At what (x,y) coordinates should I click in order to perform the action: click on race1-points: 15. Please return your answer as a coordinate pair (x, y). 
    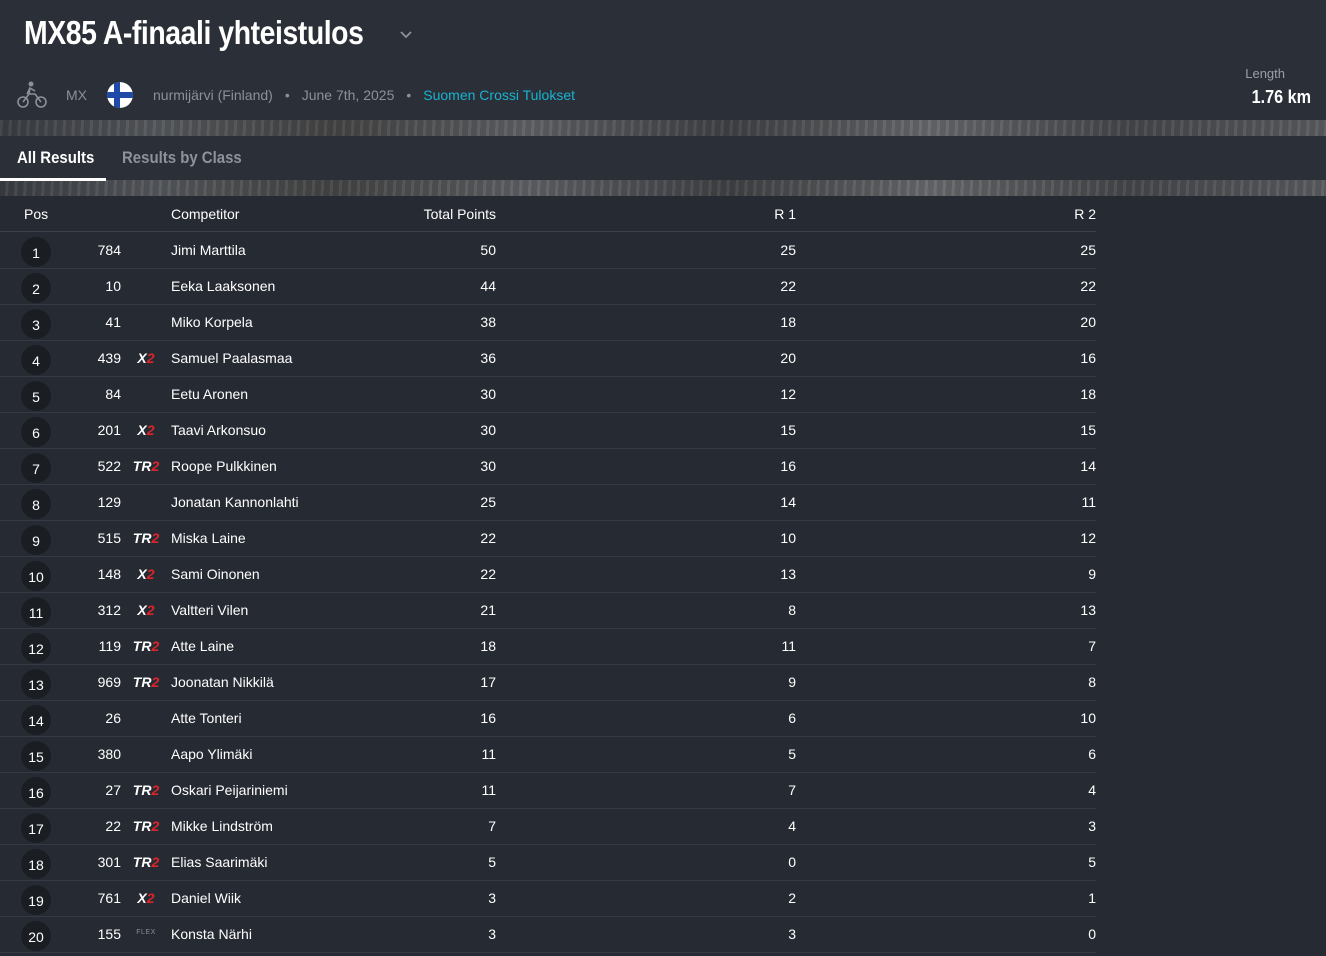
    Looking at the image, I should click on (788, 430).